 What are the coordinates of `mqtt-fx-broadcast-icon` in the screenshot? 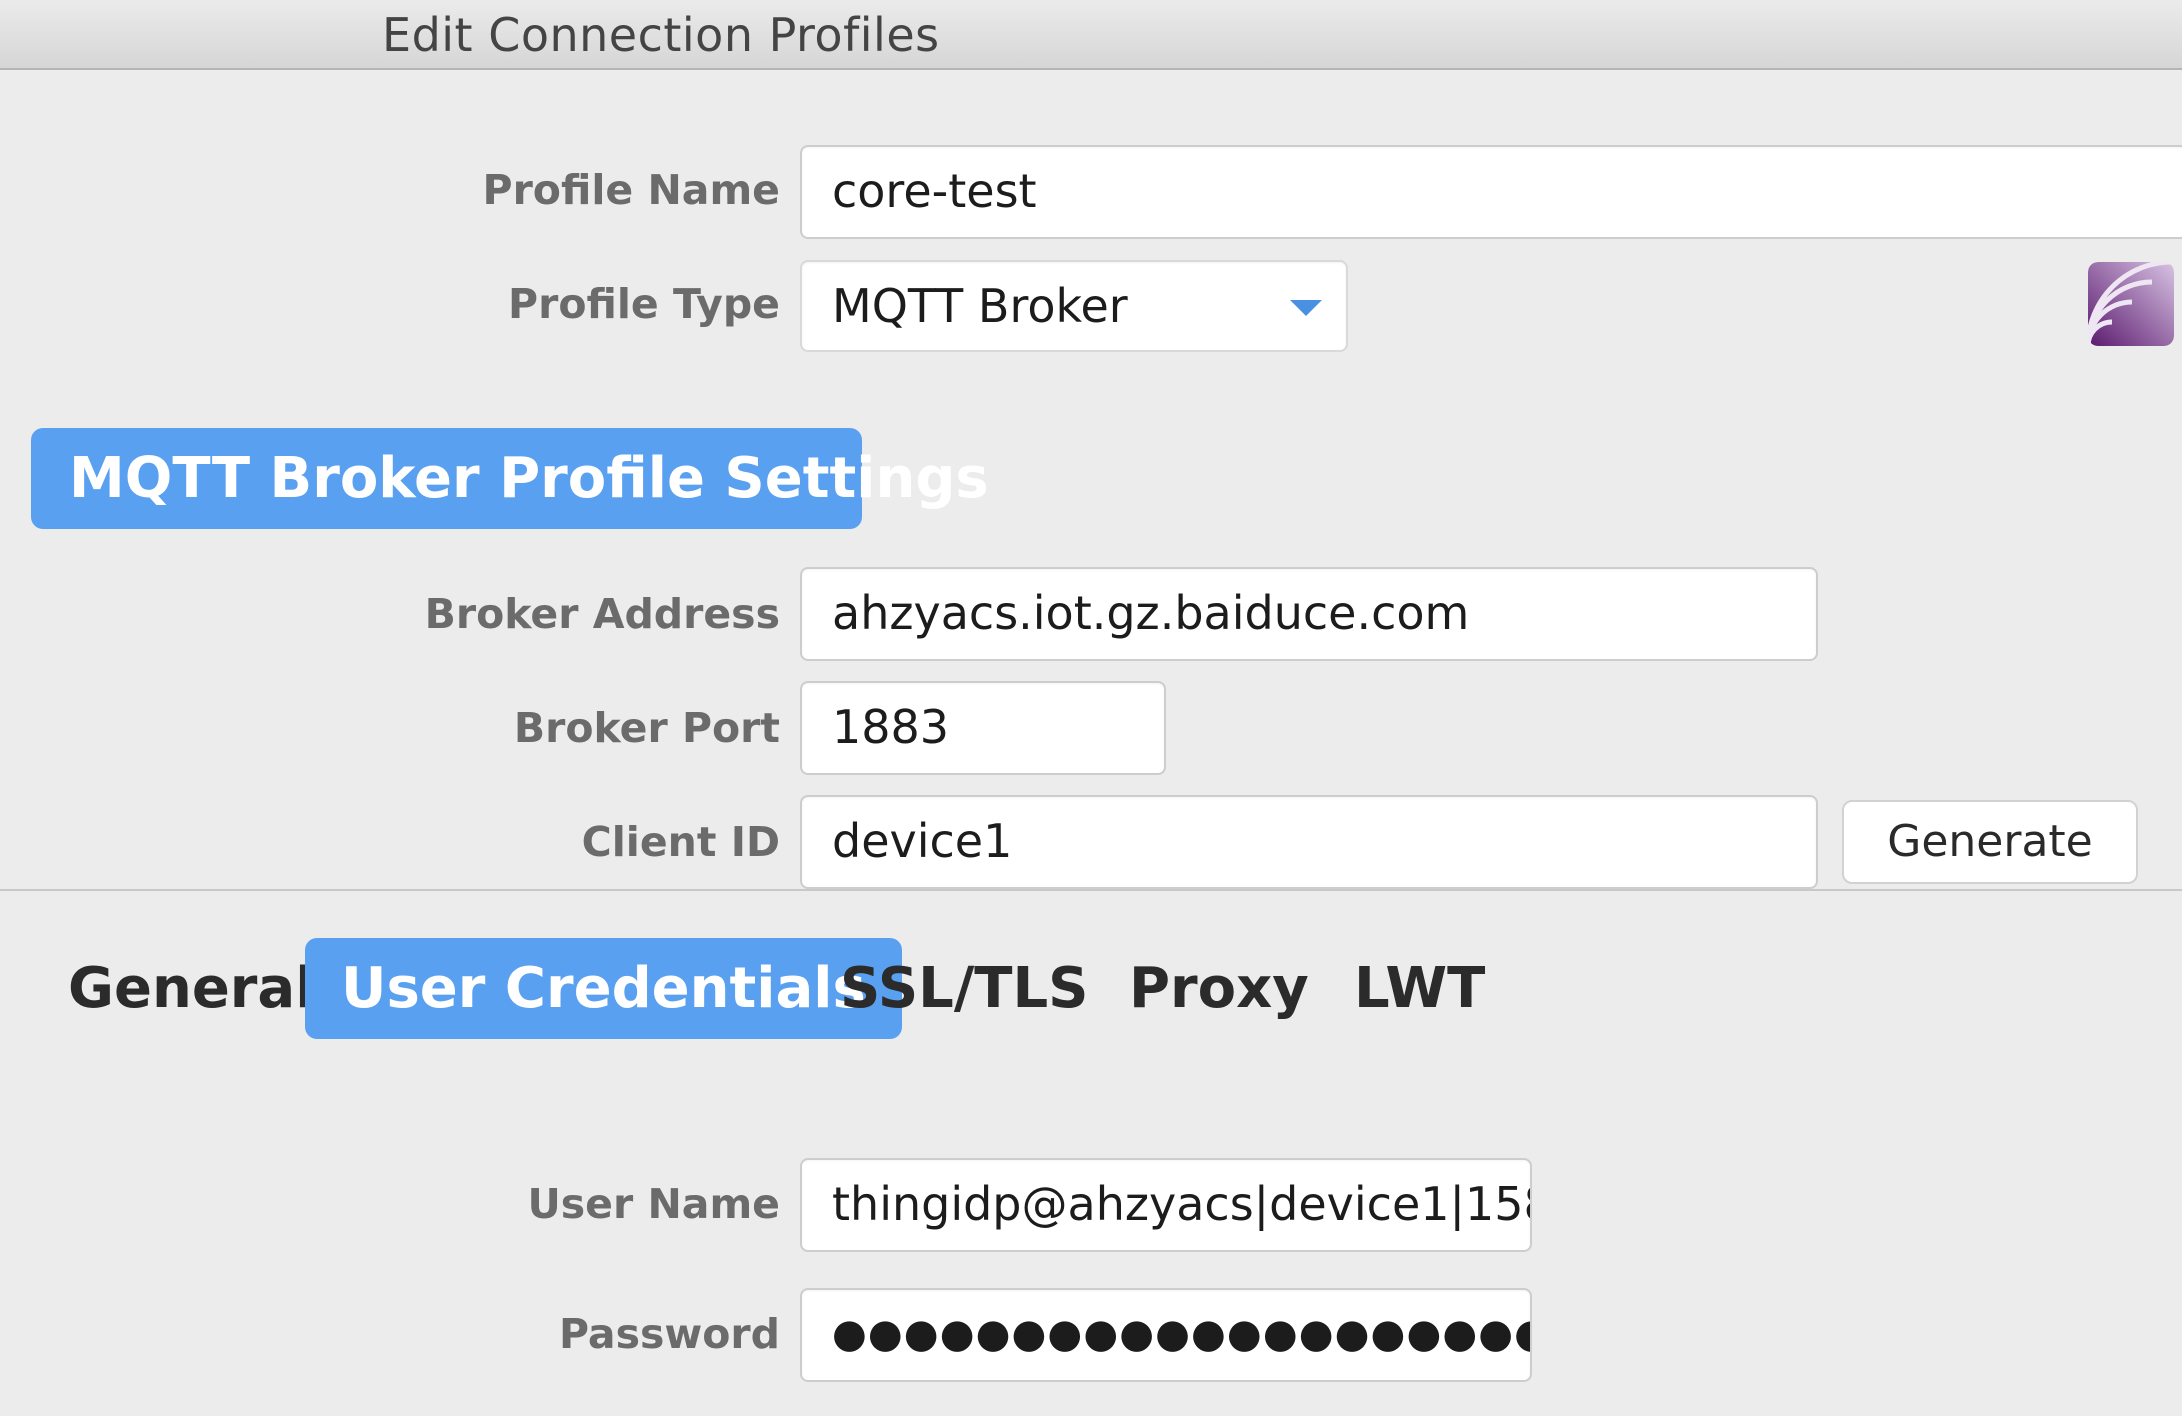 It's located at (2131, 304).